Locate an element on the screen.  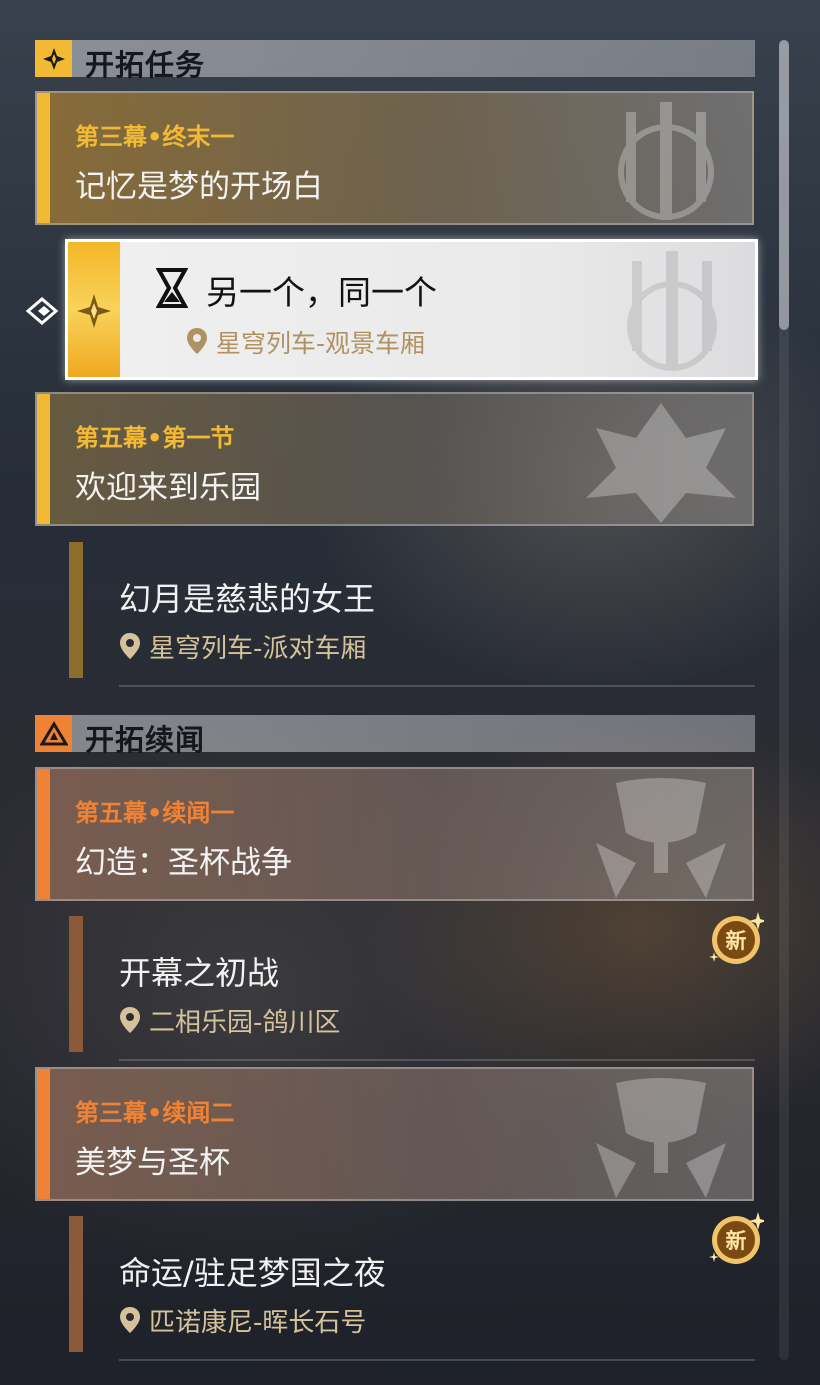
location-text: 匹诺康尼-晖长石号 is located at coordinates (258, 1323).